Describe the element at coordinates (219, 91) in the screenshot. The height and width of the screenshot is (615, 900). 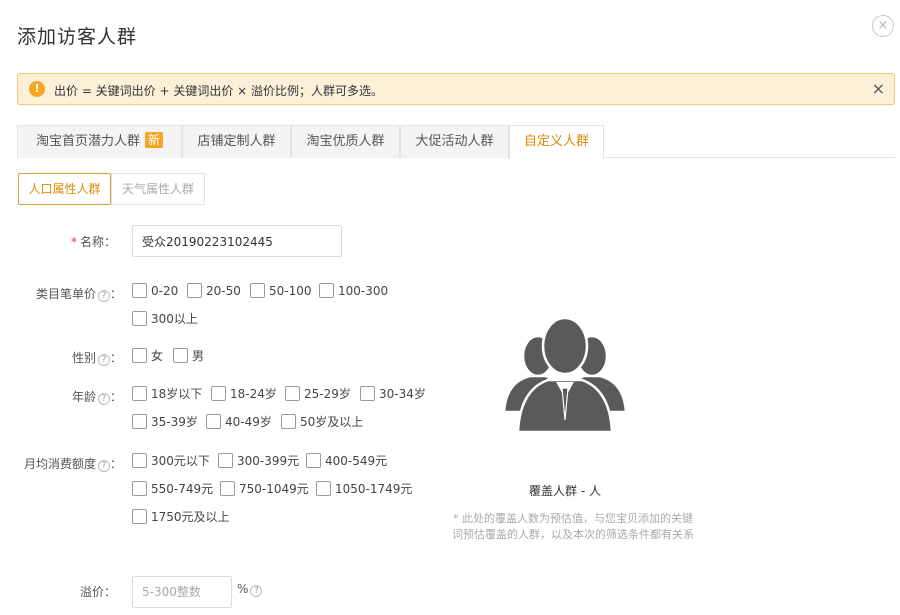
I see `alert-text: 出价 = 关键词出价 + 关键词出价 × 溢价比例；人群可多选。` at that location.